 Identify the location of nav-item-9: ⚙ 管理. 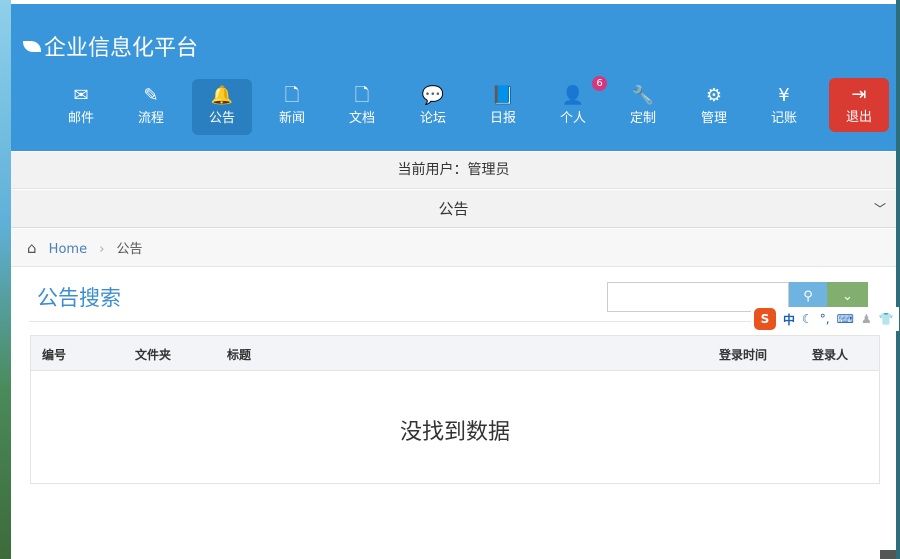
(714, 107).